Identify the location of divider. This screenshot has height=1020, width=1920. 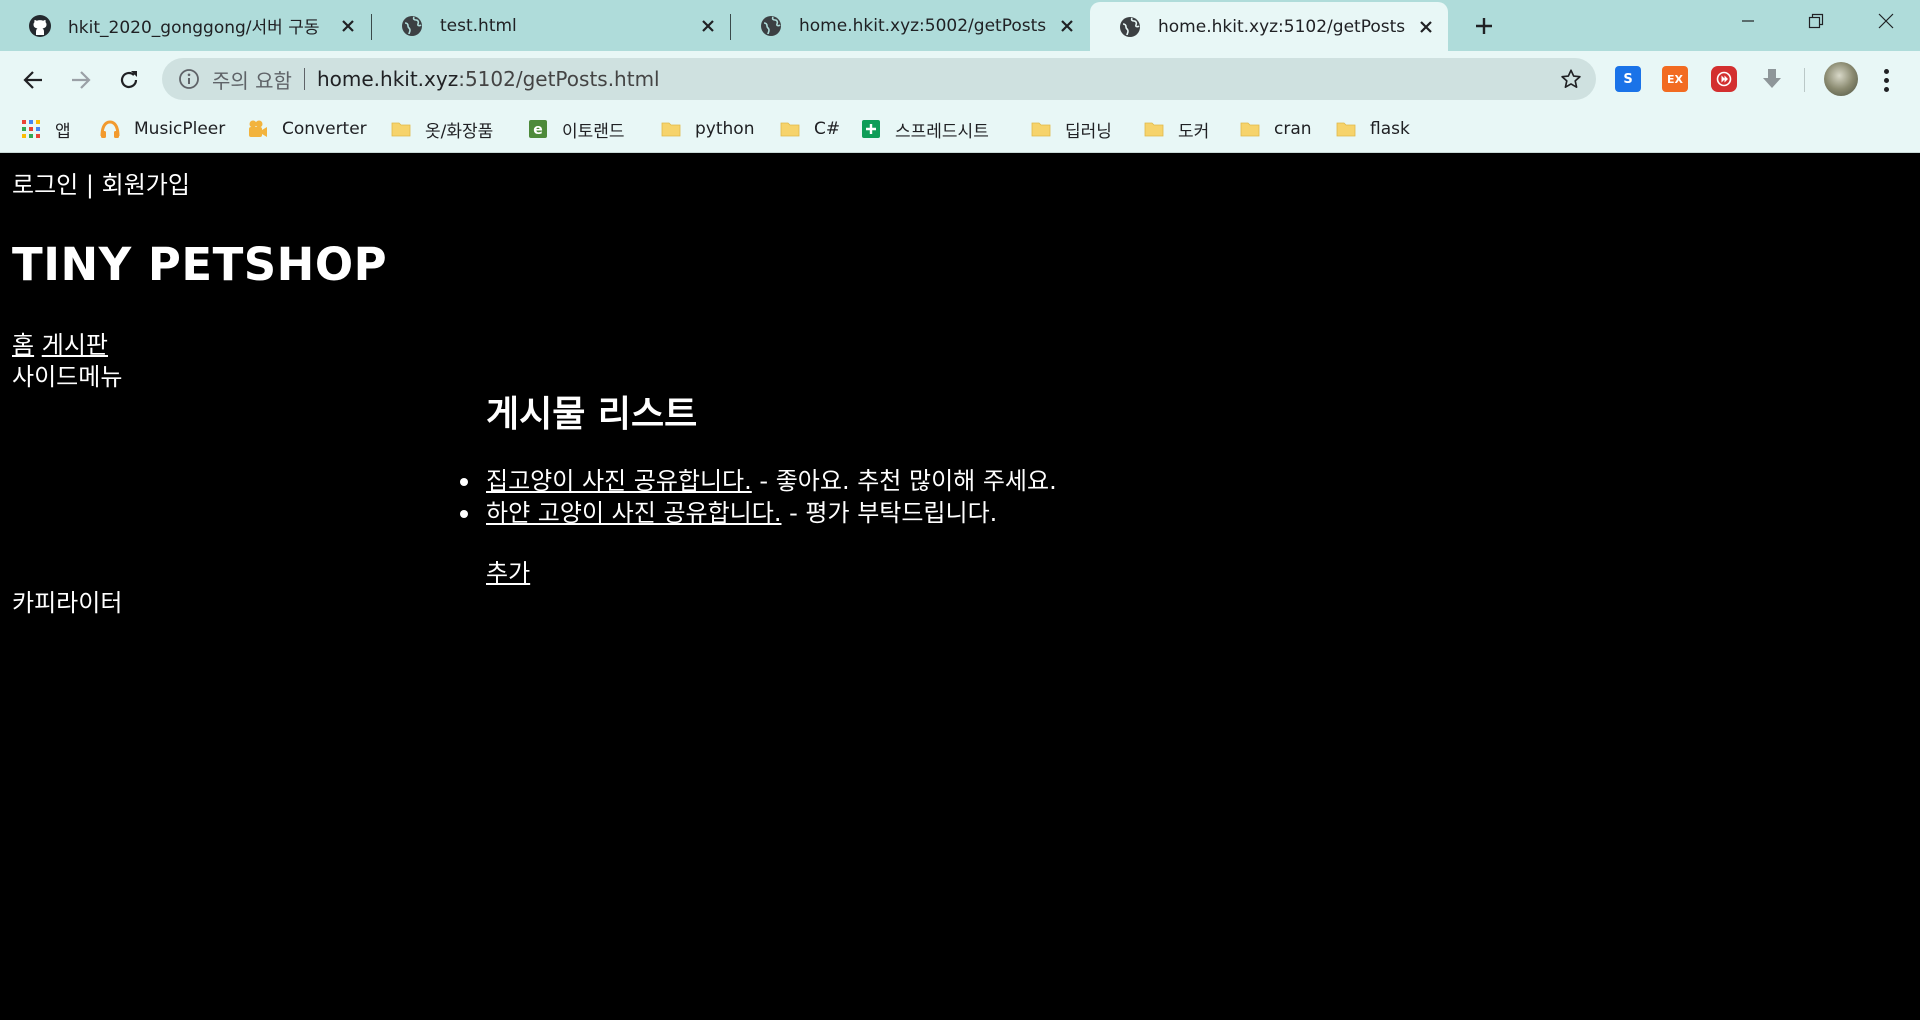
(304, 79).